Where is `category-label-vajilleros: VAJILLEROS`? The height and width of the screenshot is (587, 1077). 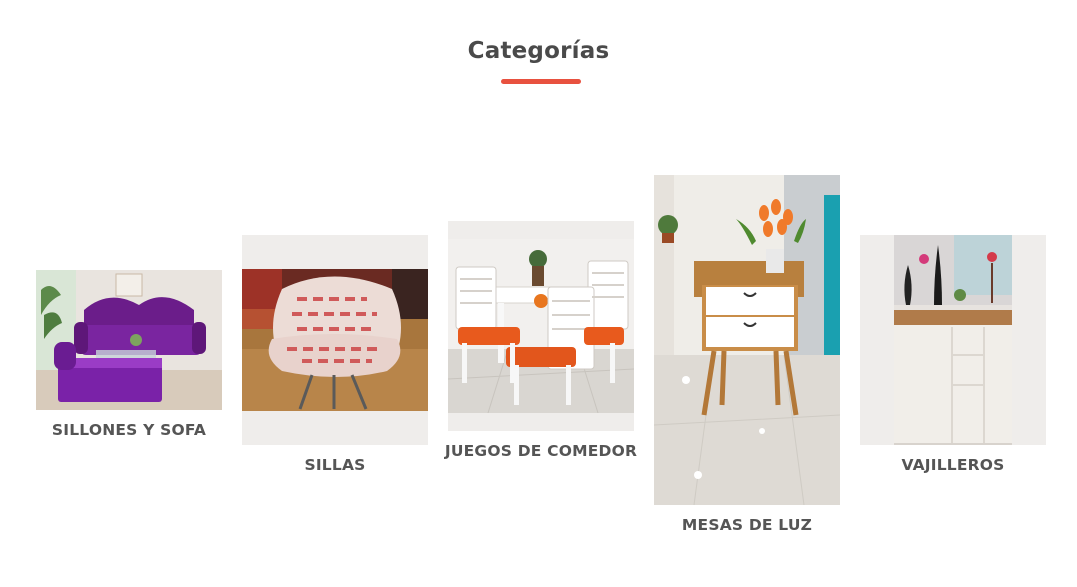
category-label-vajilleros: VAJILLEROS is located at coordinates (953, 465).